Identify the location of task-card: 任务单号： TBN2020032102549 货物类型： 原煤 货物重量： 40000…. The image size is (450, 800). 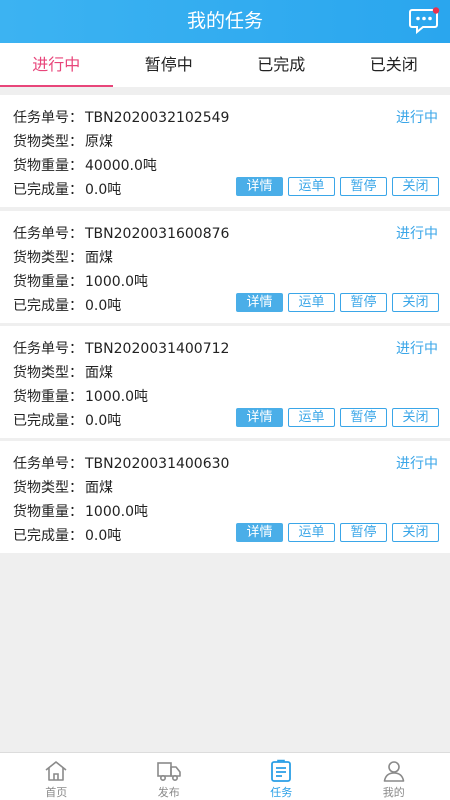
(225, 151).